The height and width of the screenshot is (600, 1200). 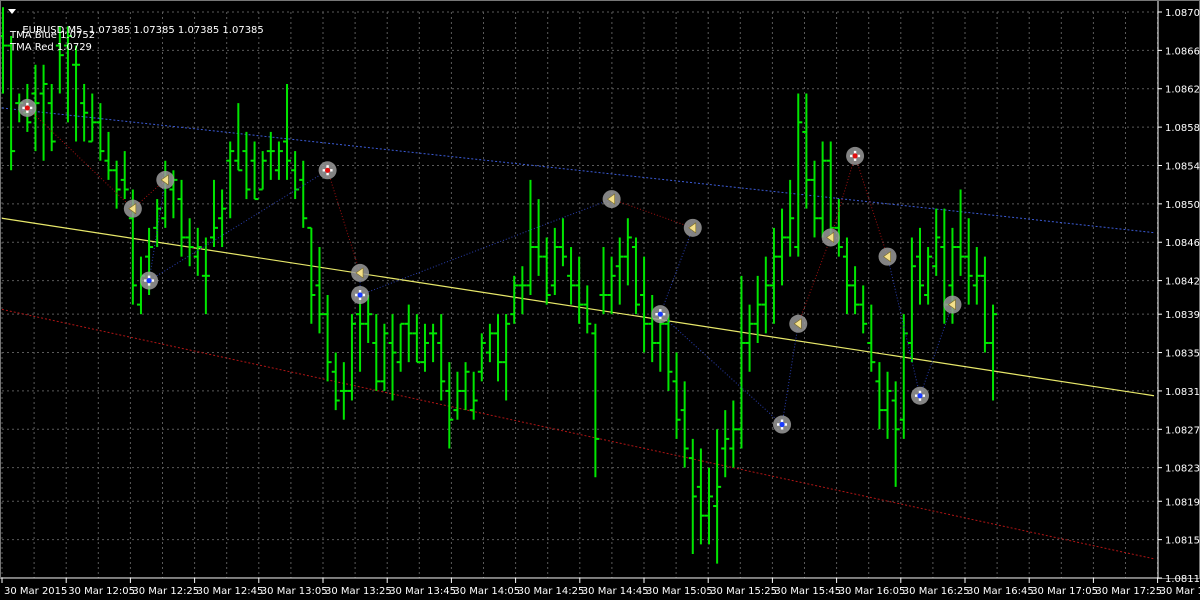 I want to click on x-tick-label: 30 Mar 2015, so click(x=35, y=591).